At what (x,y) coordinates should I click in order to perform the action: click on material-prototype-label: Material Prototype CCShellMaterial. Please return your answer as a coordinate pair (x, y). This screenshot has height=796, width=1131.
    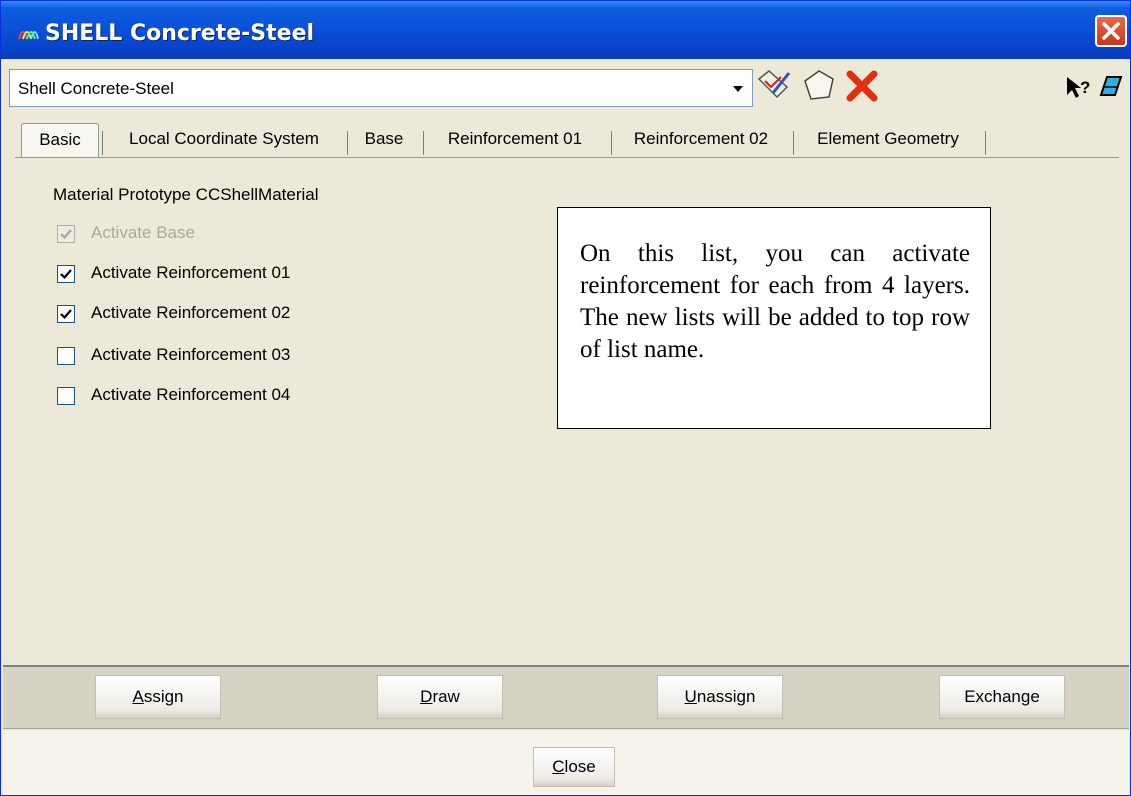
    Looking at the image, I should click on (186, 194).